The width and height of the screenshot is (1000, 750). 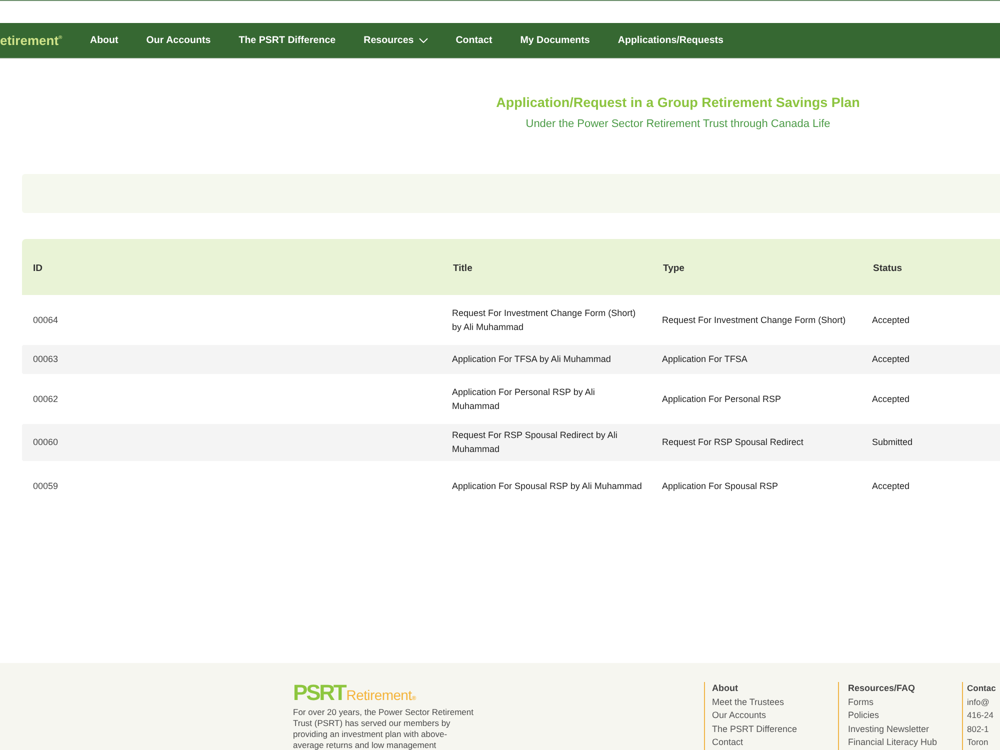 What do you see at coordinates (38, 268) in the screenshot?
I see `column-header: ID` at bounding box center [38, 268].